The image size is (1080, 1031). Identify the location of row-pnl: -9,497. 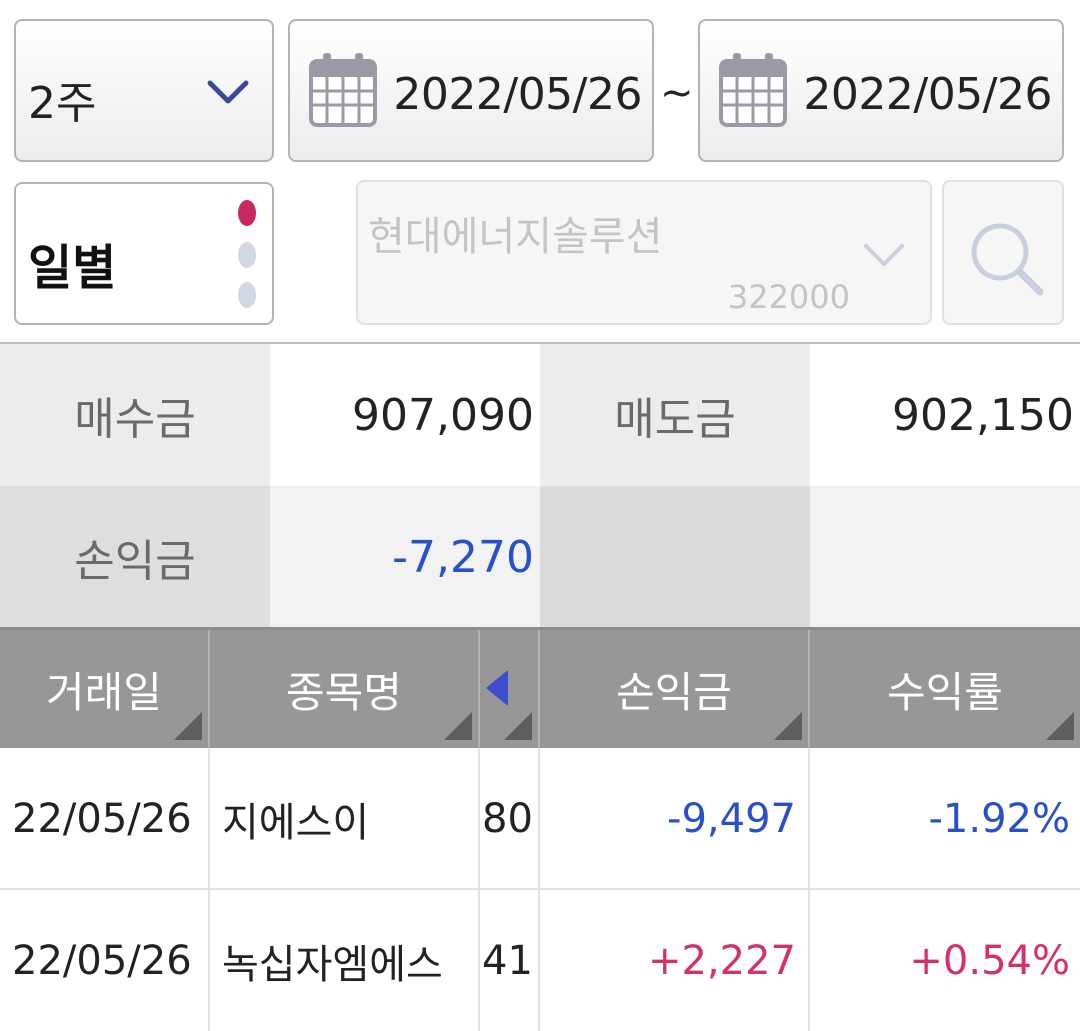
(675, 818).